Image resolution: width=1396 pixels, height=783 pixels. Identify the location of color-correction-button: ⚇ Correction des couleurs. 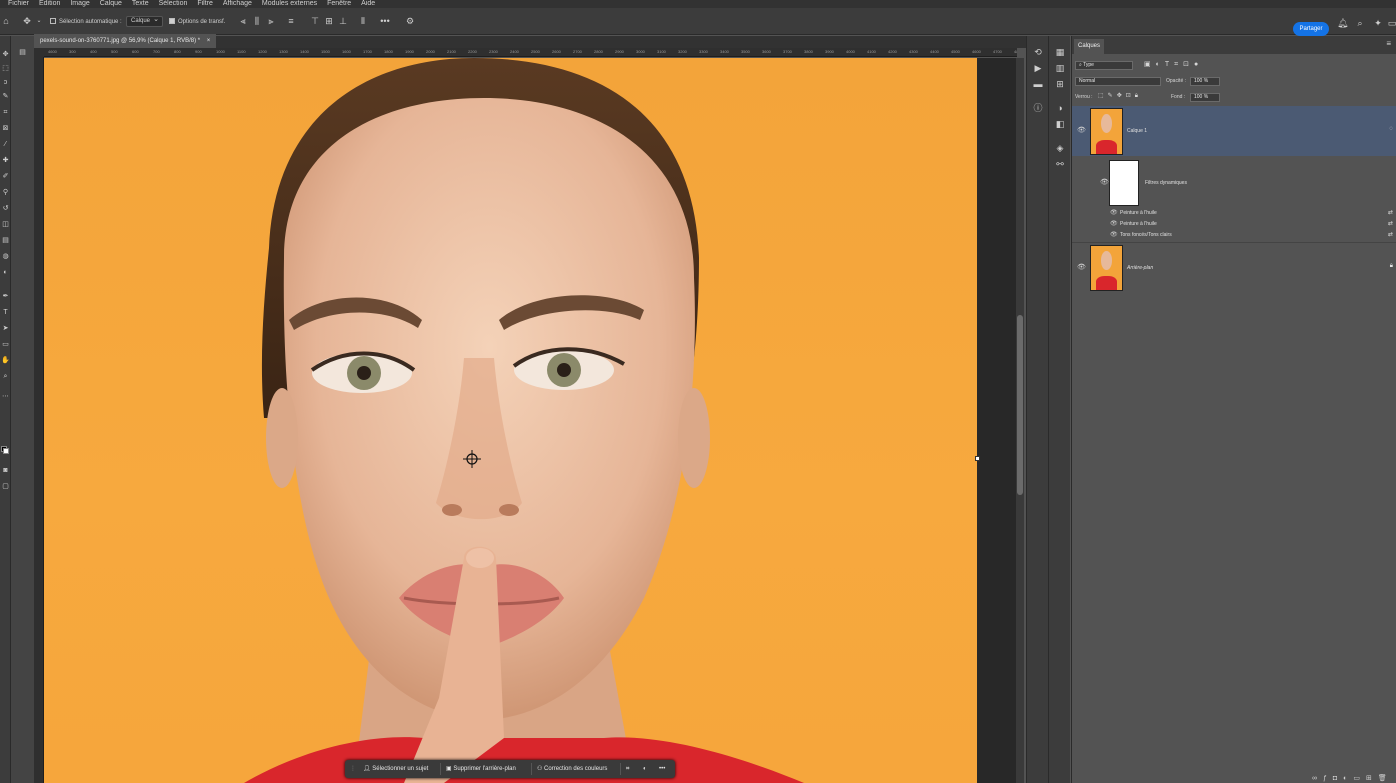
(572, 769).